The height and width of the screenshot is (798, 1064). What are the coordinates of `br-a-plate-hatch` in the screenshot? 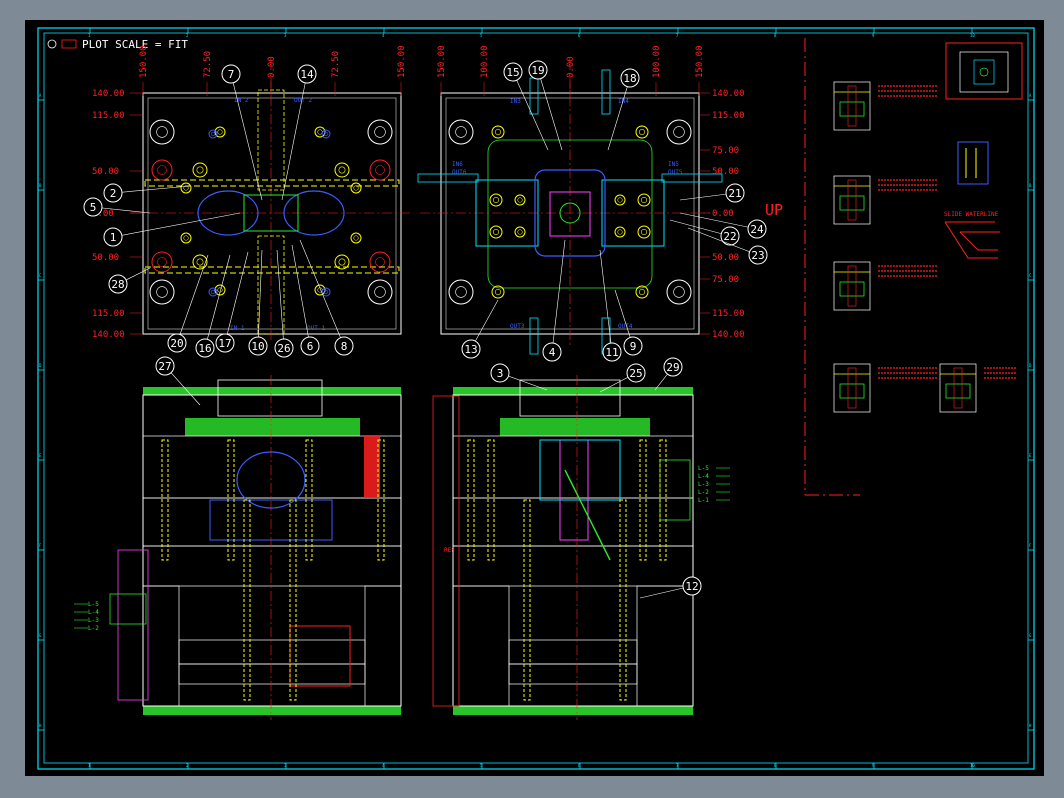 It's located at (575, 427).